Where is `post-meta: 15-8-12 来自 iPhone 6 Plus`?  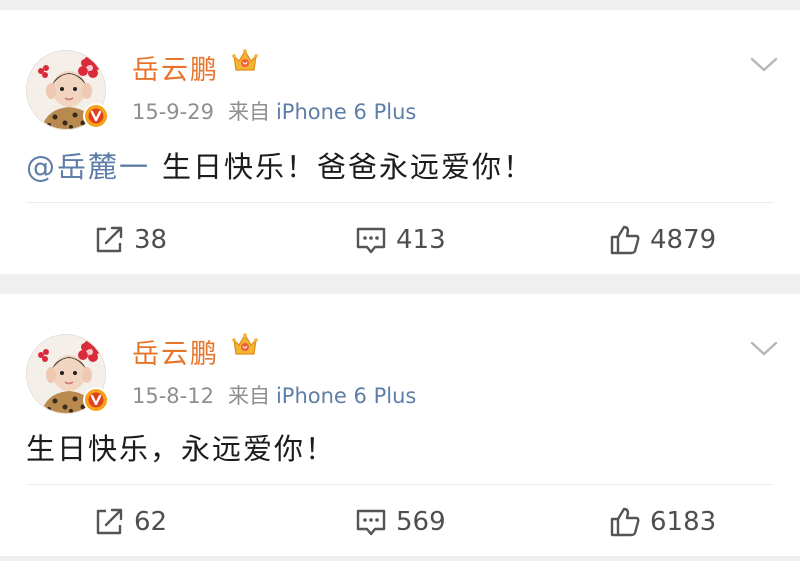 post-meta: 15-8-12 来自 iPhone 6 Plus is located at coordinates (274, 395).